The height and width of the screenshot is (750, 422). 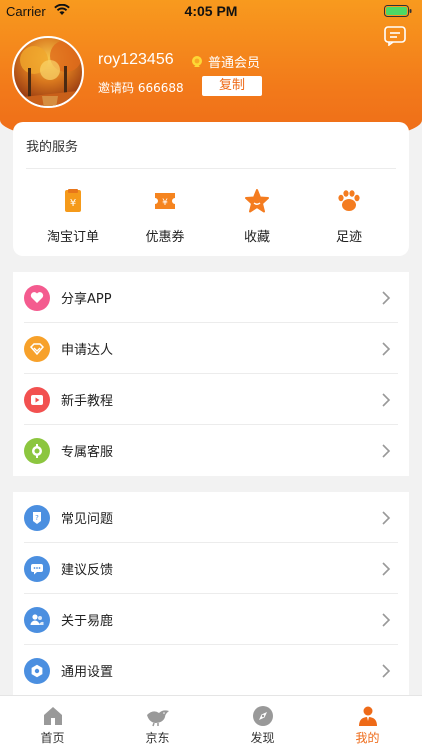 What do you see at coordinates (37, 399) in the screenshot?
I see `play-icon` at bounding box center [37, 399].